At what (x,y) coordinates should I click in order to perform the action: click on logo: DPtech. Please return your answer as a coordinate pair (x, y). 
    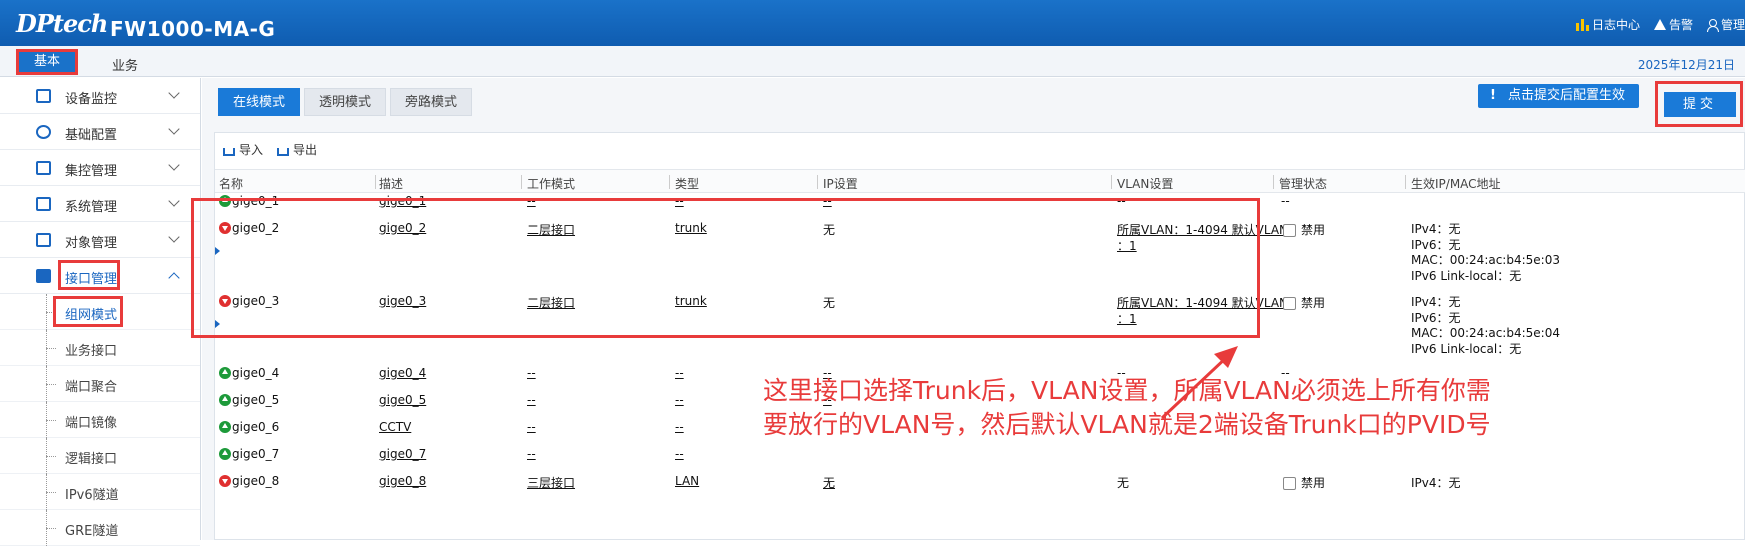
    Looking at the image, I should click on (62, 23).